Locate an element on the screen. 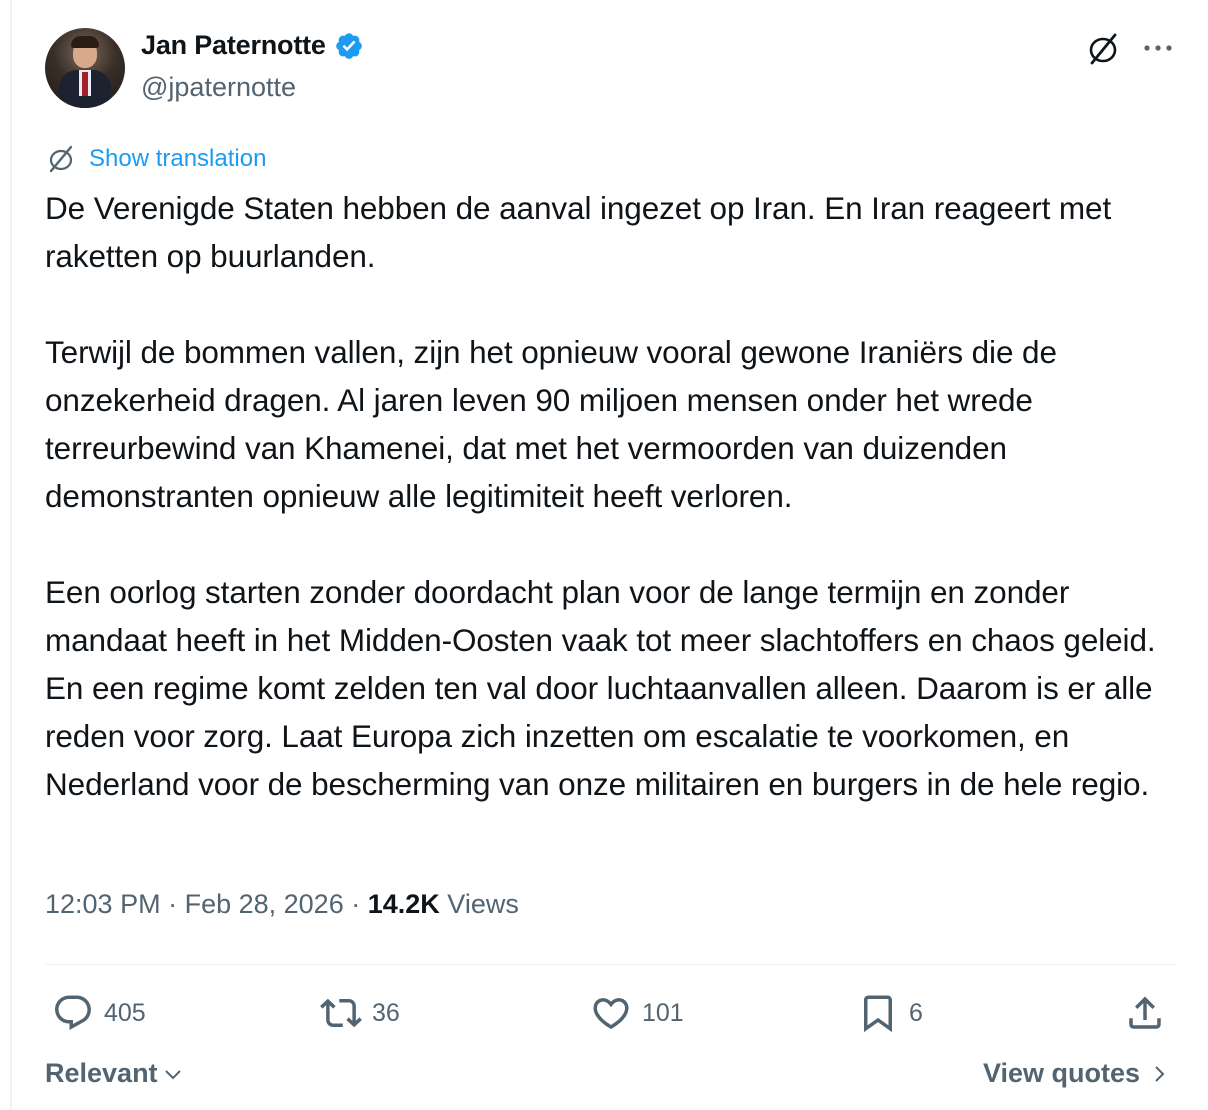  bookmark-button: 6 is located at coordinates (890, 1013).